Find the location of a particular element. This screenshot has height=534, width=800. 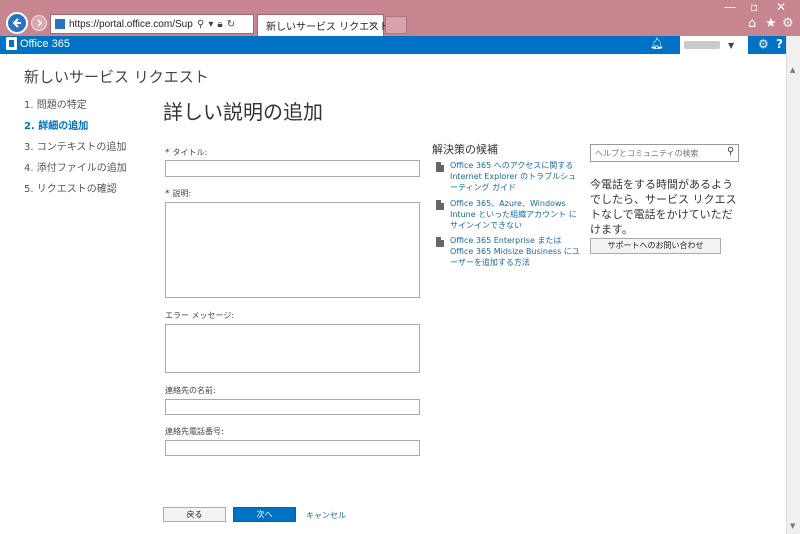

page-scrollbar: ▲ ▼ is located at coordinates (793, 285).